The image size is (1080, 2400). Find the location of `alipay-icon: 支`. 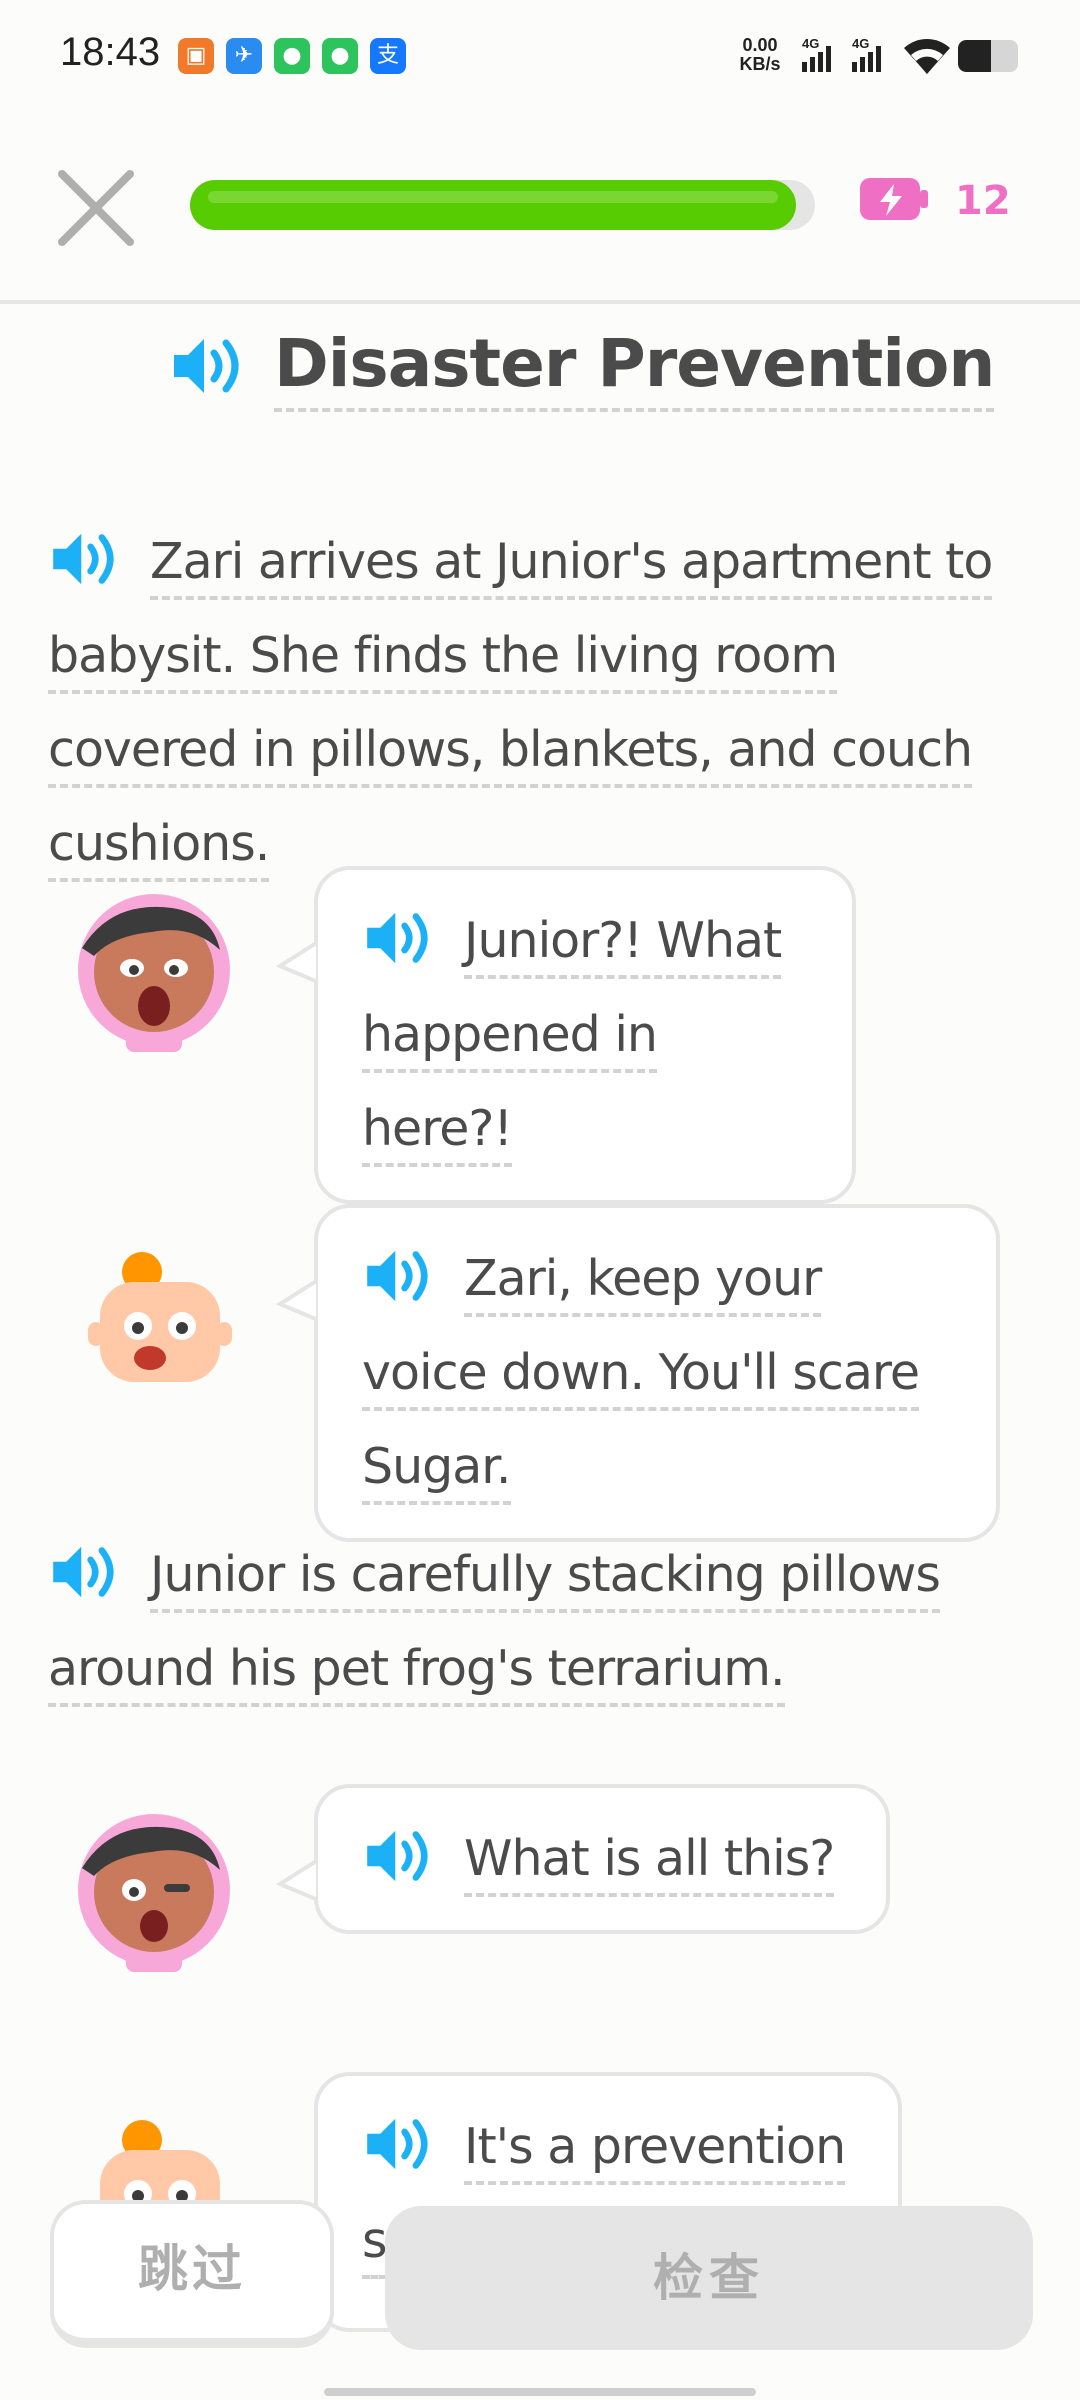

alipay-icon: 支 is located at coordinates (388, 56).